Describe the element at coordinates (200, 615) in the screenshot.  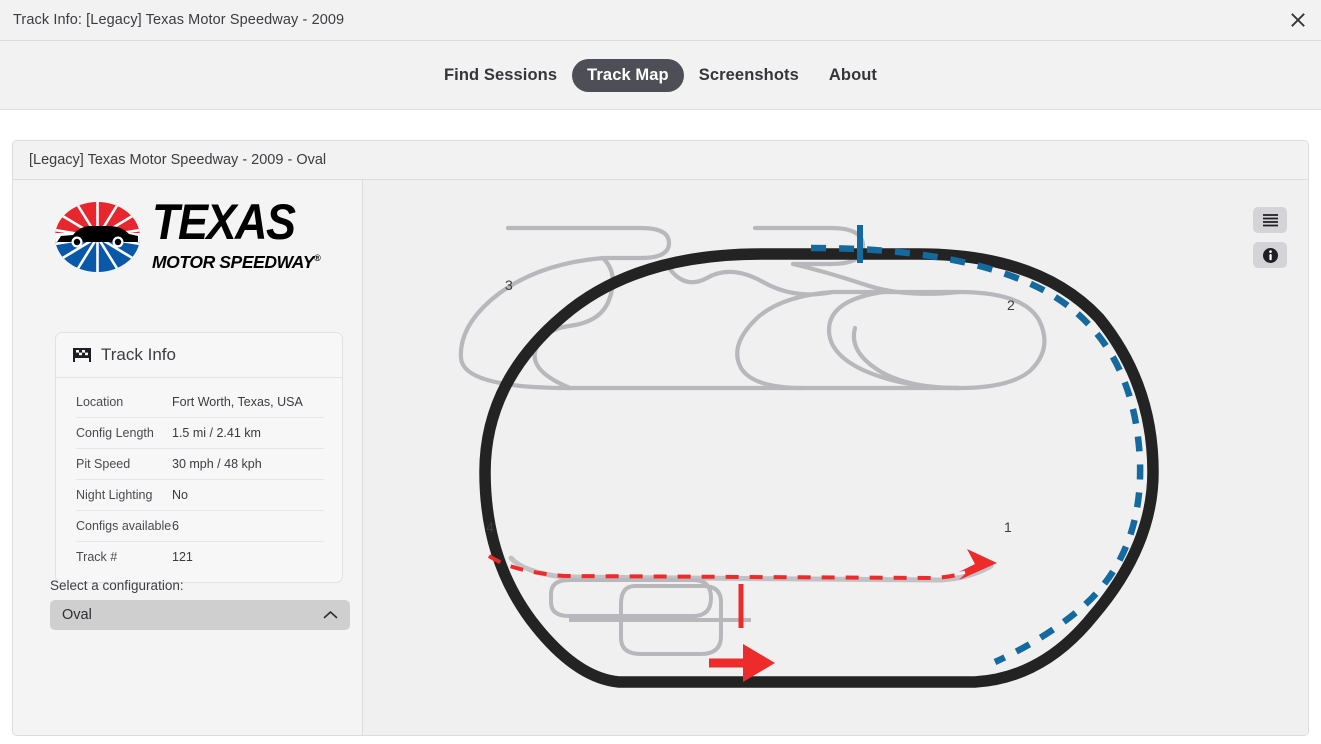
I see `config-select: Oval` at that location.